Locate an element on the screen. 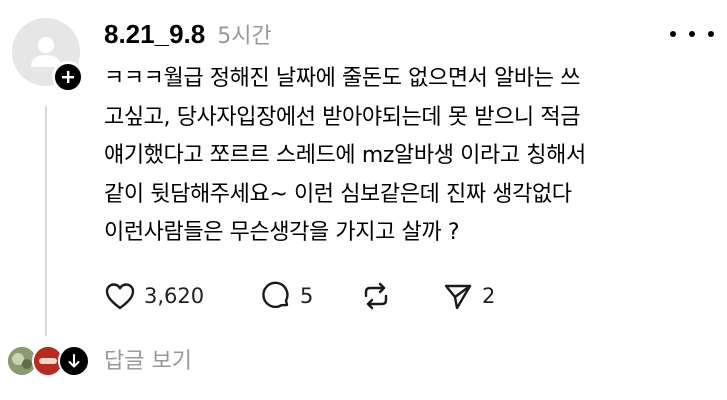 The width and height of the screenshot is (727, 400). username: 8.21_9.8 is located at coordinates (154, 34).